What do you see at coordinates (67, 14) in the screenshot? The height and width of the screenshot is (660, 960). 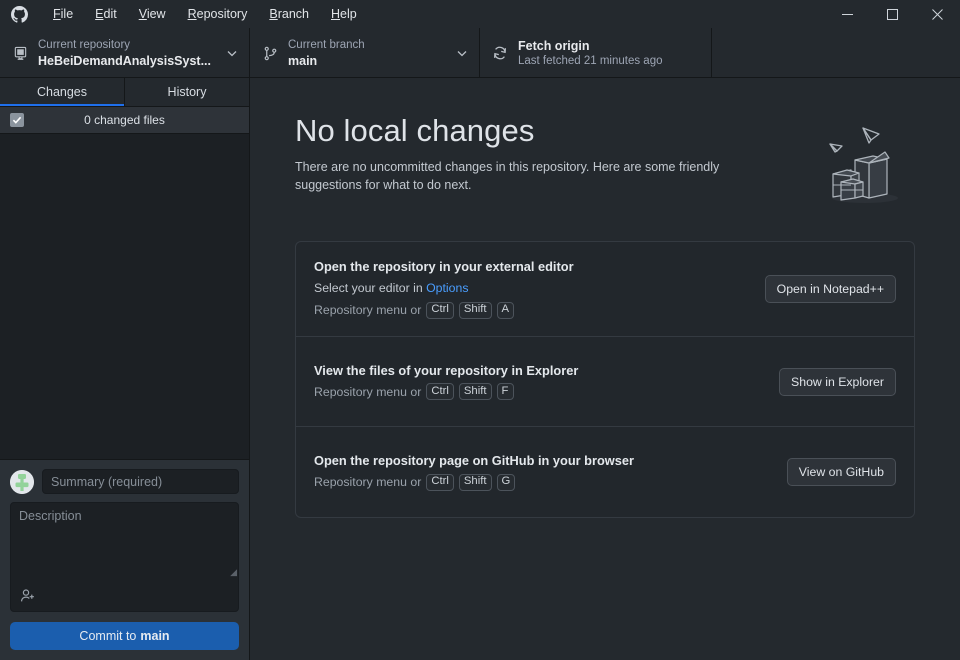 I see `menu-file-rest: ile` at bounding box center [67, 14].